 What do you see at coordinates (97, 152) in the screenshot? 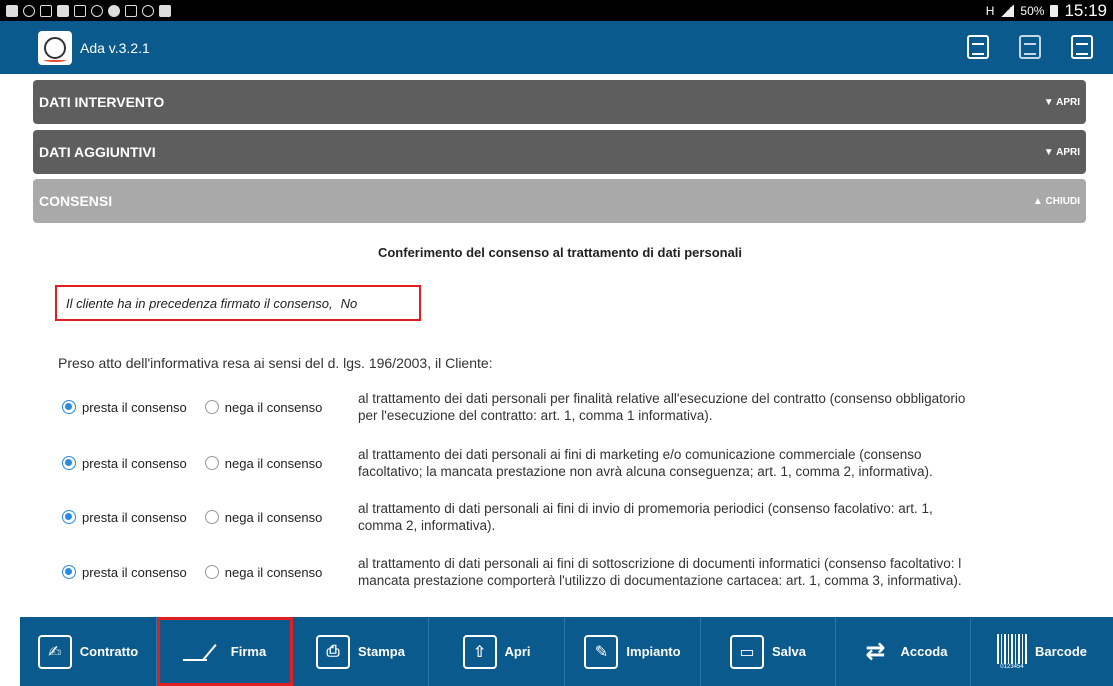
I see `section-title: DATI AGGIUNTIVI` at bounding box center [97, 152].